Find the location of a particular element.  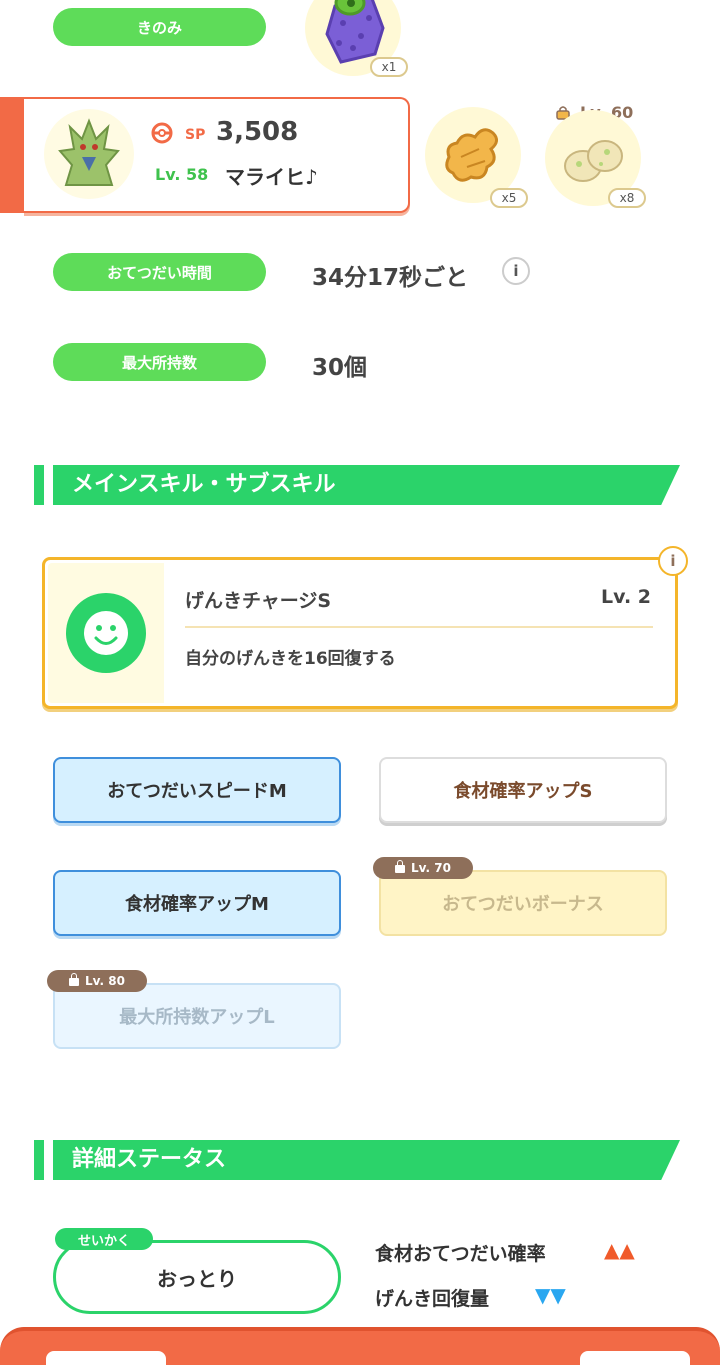

skills-section-title: メインスキル・サブスキル is located at coordinates (204, 484).